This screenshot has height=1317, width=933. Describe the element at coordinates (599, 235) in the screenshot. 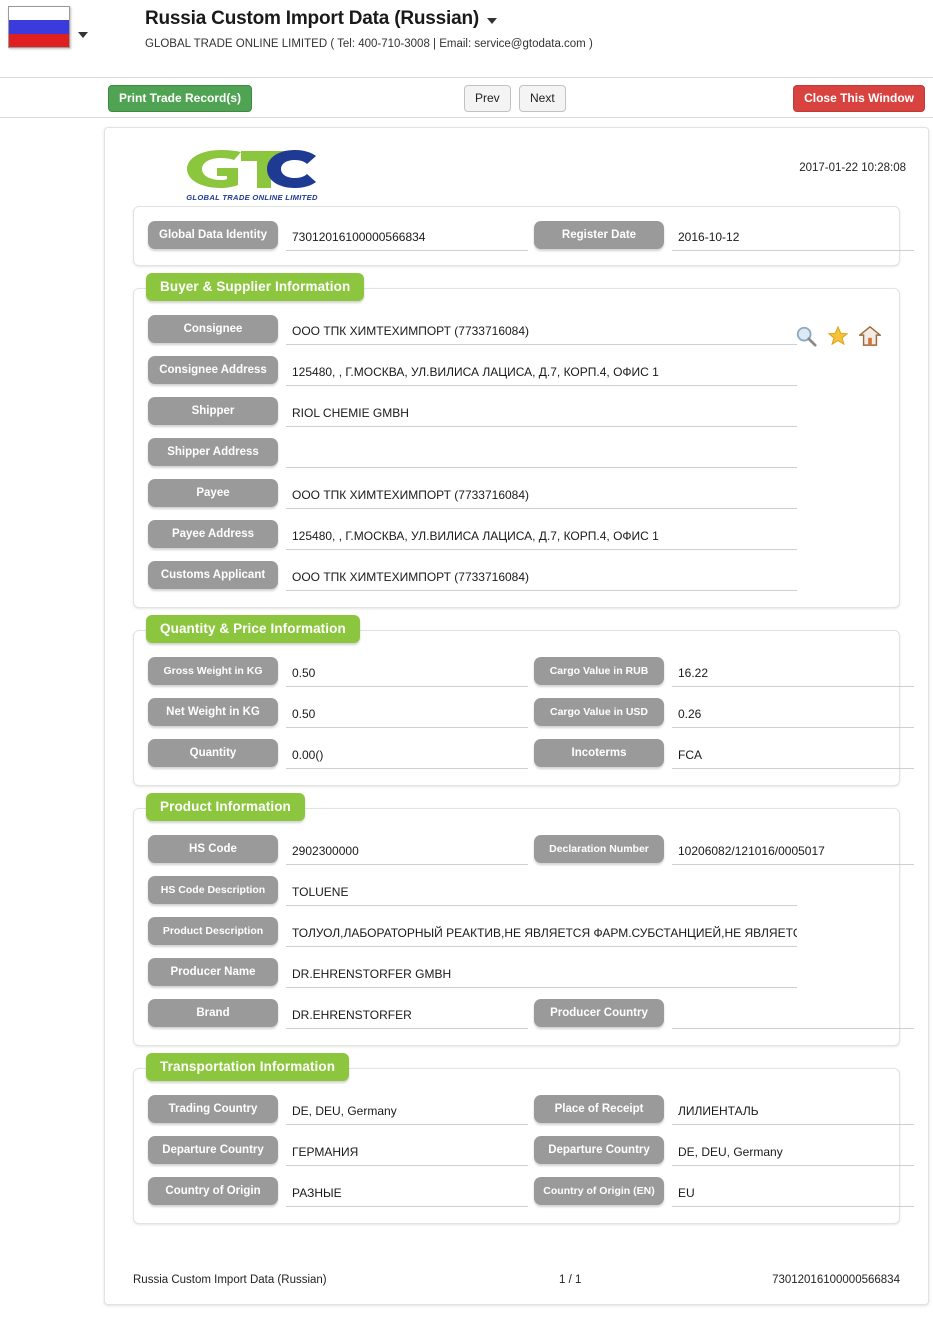

I see `field-label: Register Date` at that location.